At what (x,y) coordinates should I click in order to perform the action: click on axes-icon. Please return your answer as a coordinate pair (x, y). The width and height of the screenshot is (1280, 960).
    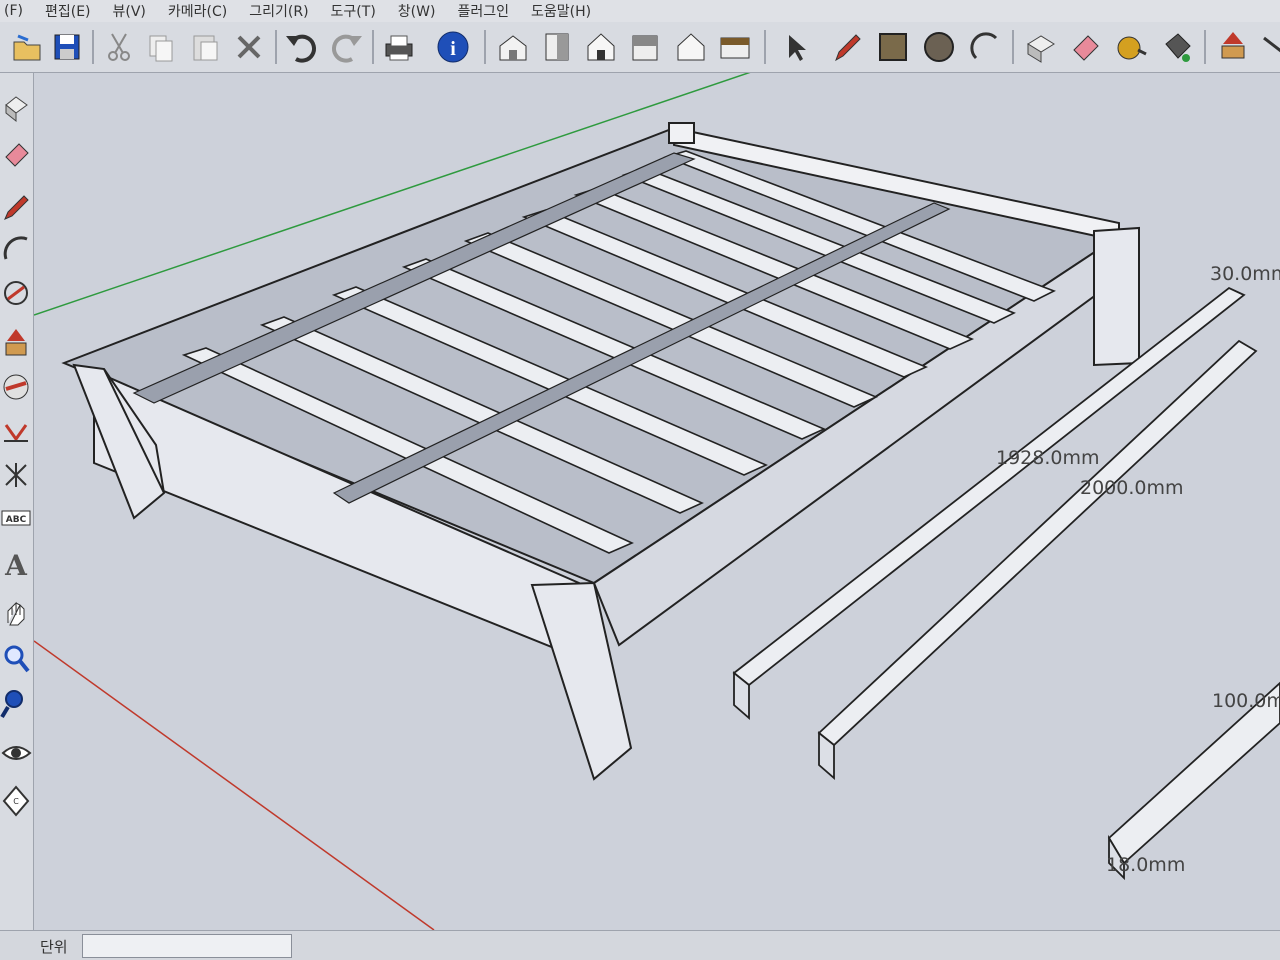
    Looking at the image, I should click on (16, 476).